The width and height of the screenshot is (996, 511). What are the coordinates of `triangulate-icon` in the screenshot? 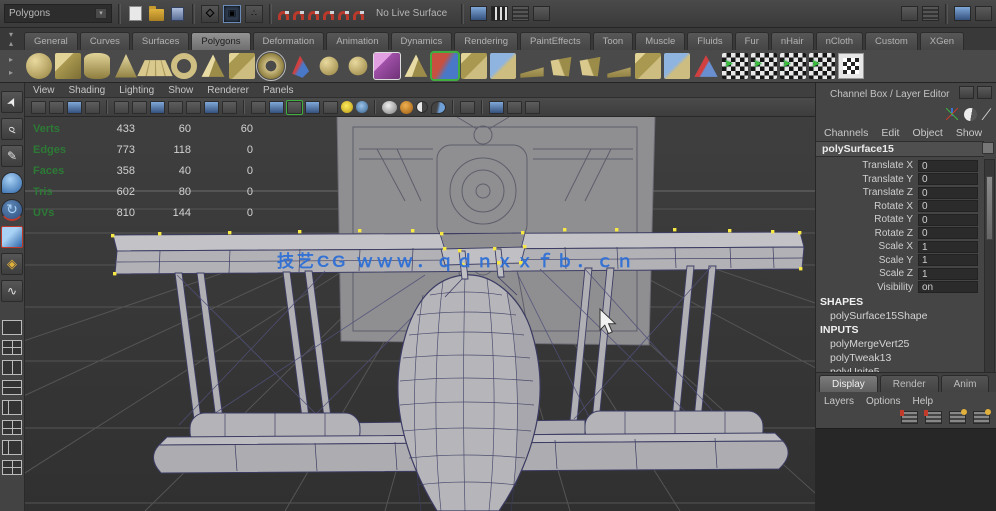 It's located at (764, 66).